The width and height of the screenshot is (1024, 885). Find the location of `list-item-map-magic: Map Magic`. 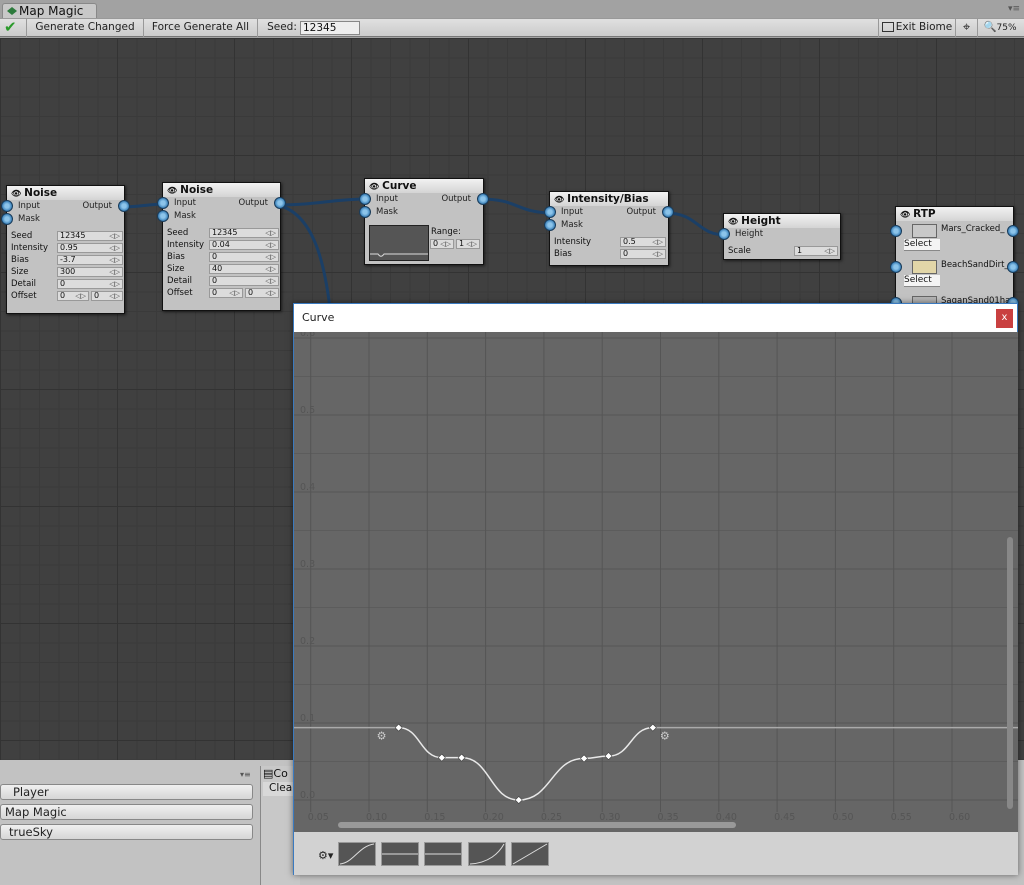

list-item-map-magic: Map Magic is located at coordinates (126, 812).